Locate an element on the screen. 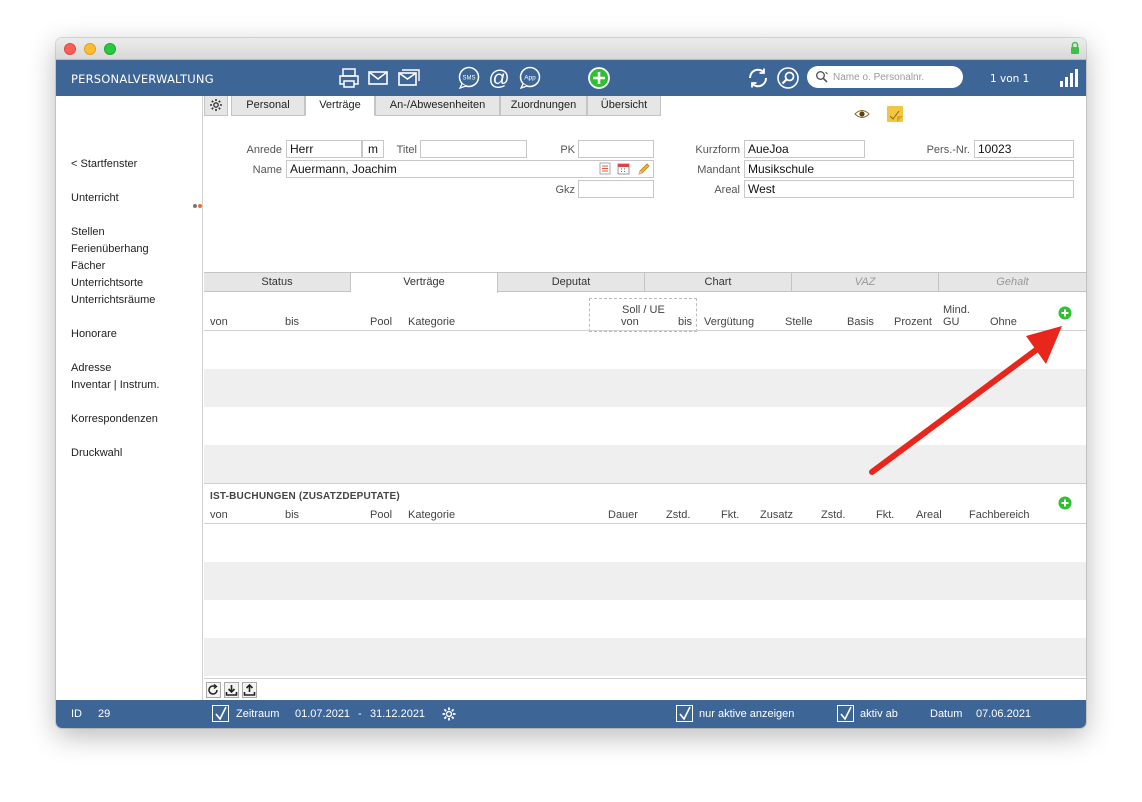 This screenshot has height=802, width=1142. subtab-gehalt: Gehalt is located at coordinates (1012, 282).